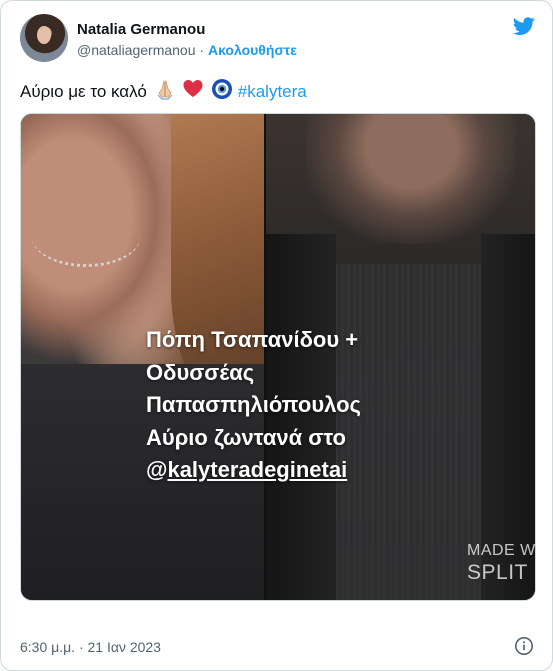 This screenshot has width=553, height=671. I want to click on avatar, so click(44, 38).